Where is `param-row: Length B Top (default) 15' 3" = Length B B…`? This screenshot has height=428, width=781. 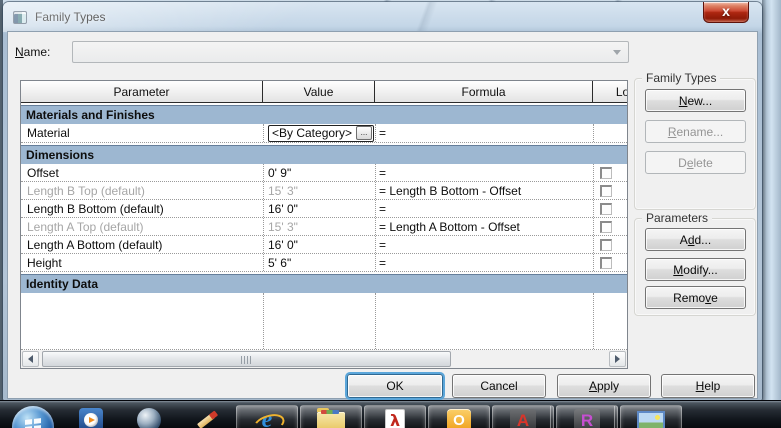
param-row: Length B Top (default) 15' 3" = Length B B… is located at coordinates (324, 191).